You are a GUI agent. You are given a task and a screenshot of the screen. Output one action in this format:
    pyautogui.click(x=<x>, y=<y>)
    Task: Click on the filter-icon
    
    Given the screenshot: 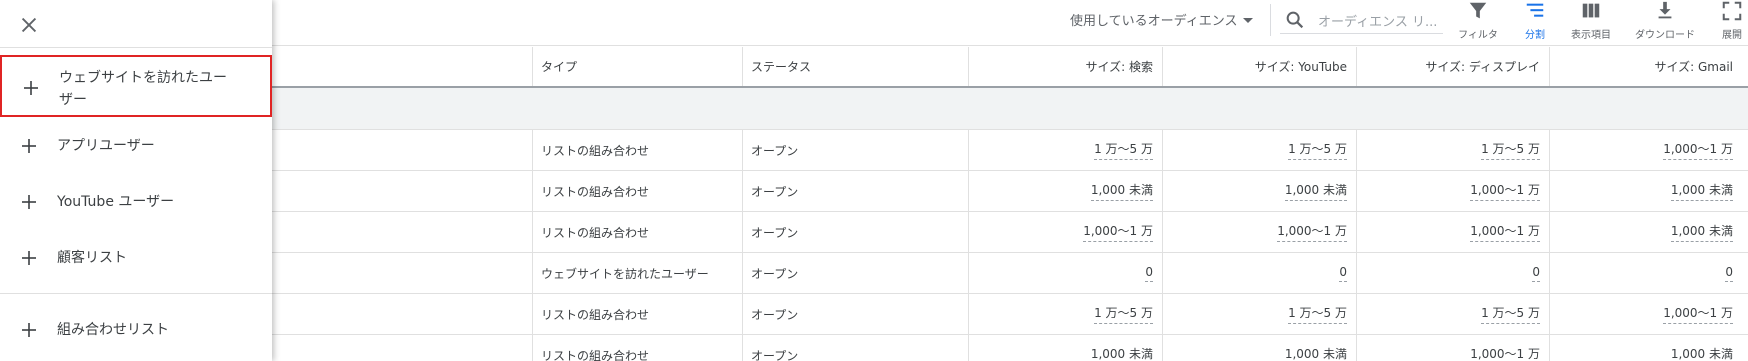 What is the action you would take?
    pyautogui.click(x=1478, y=10)
    